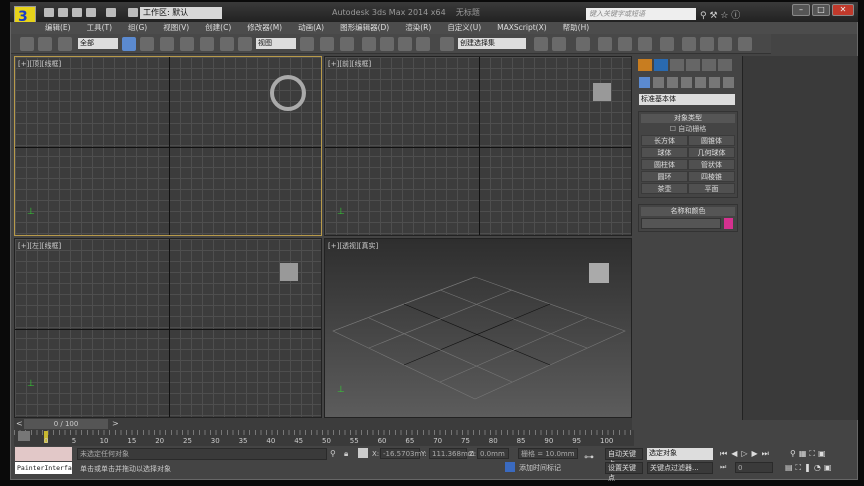 The height and width of the screenshot is (486, 864). I want to click on align-icon, so click(559, 44).